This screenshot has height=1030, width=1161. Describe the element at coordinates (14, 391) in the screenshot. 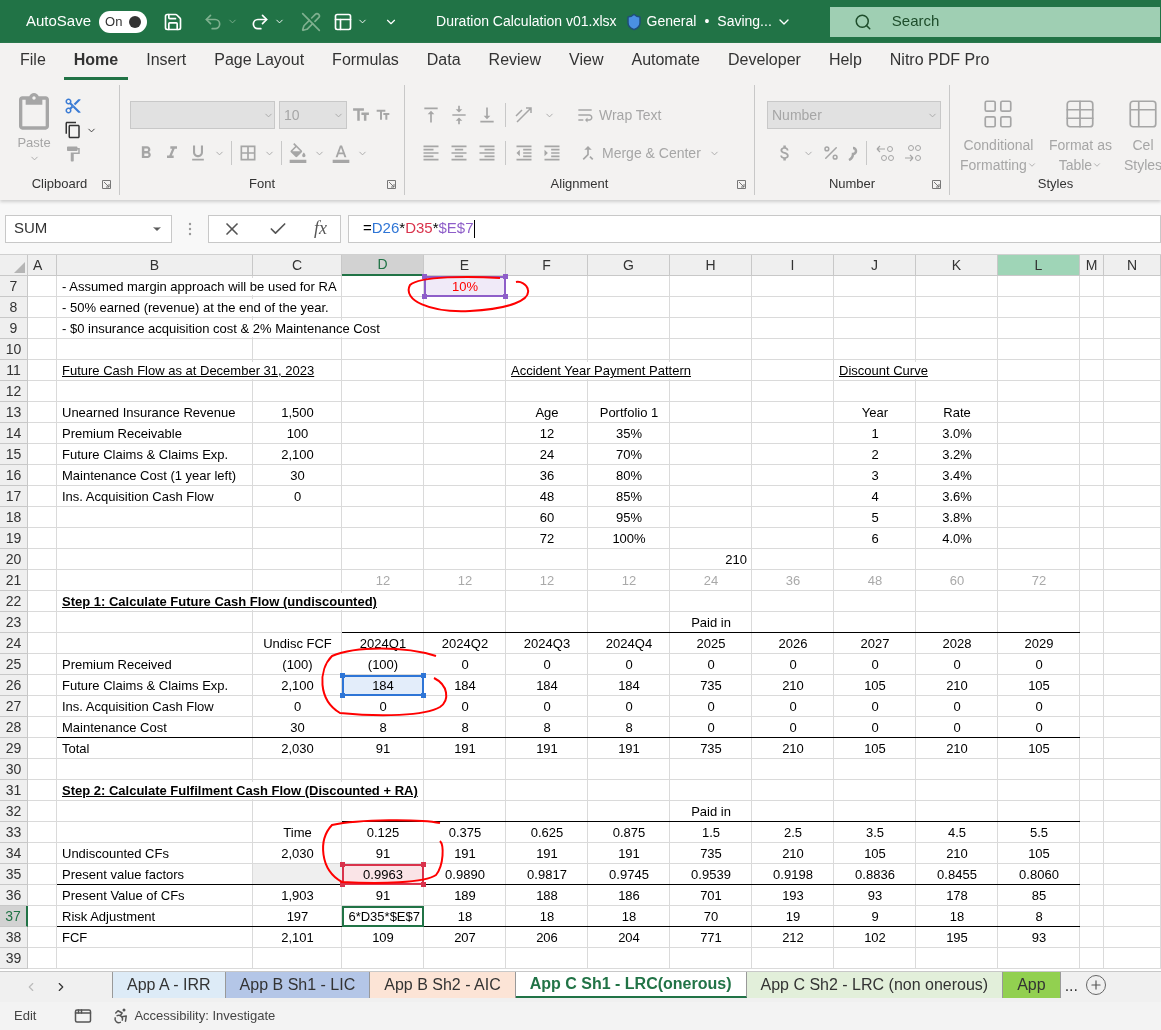

I see `row-header: 12` at that location.